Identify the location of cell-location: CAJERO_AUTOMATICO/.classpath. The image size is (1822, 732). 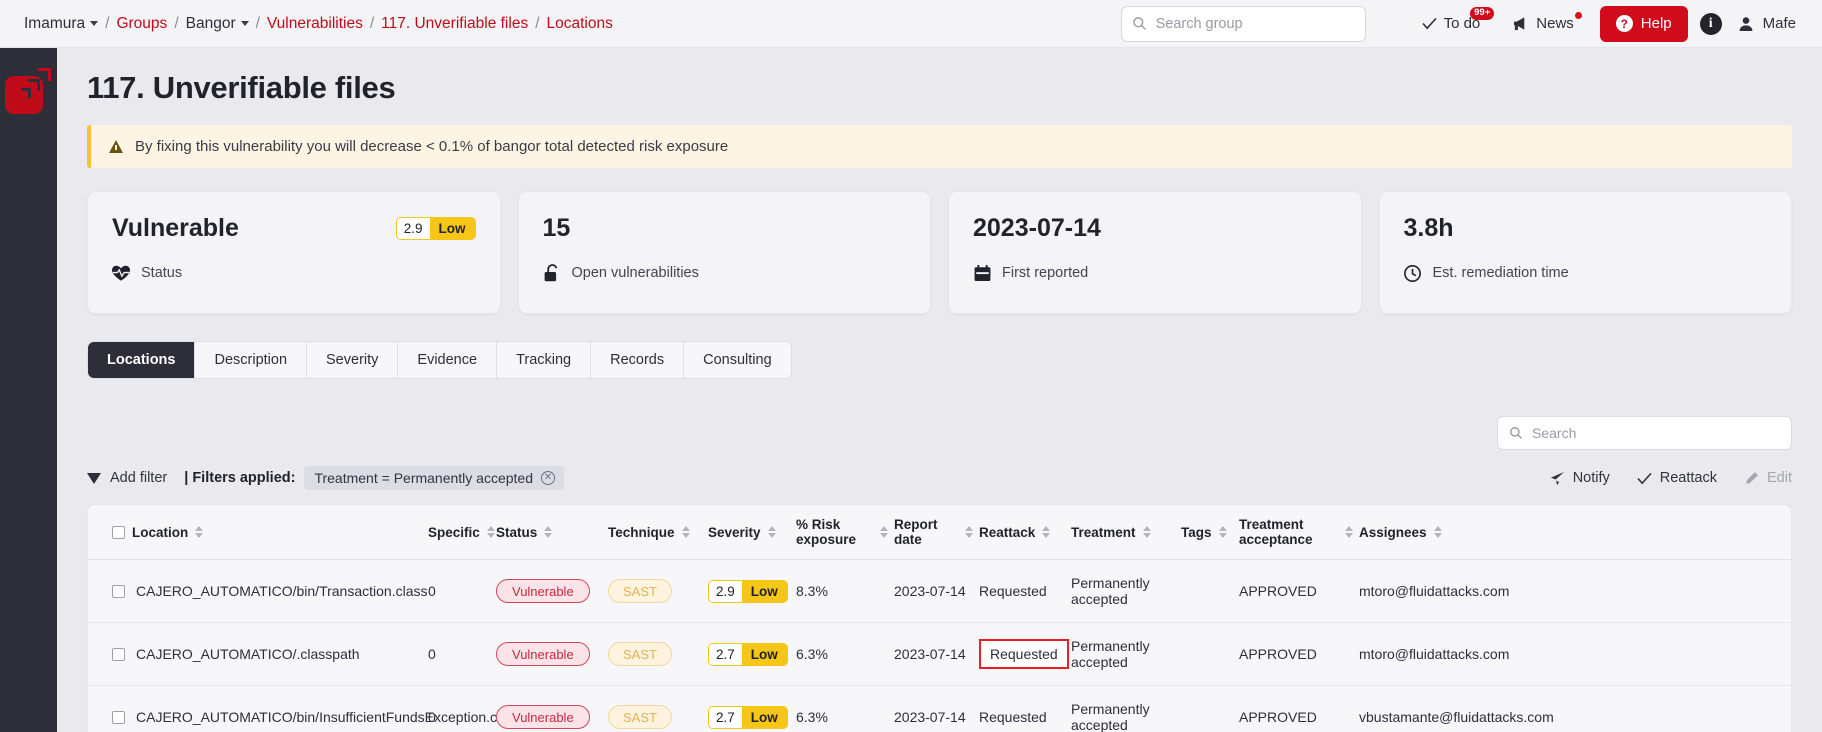
(258, 654).